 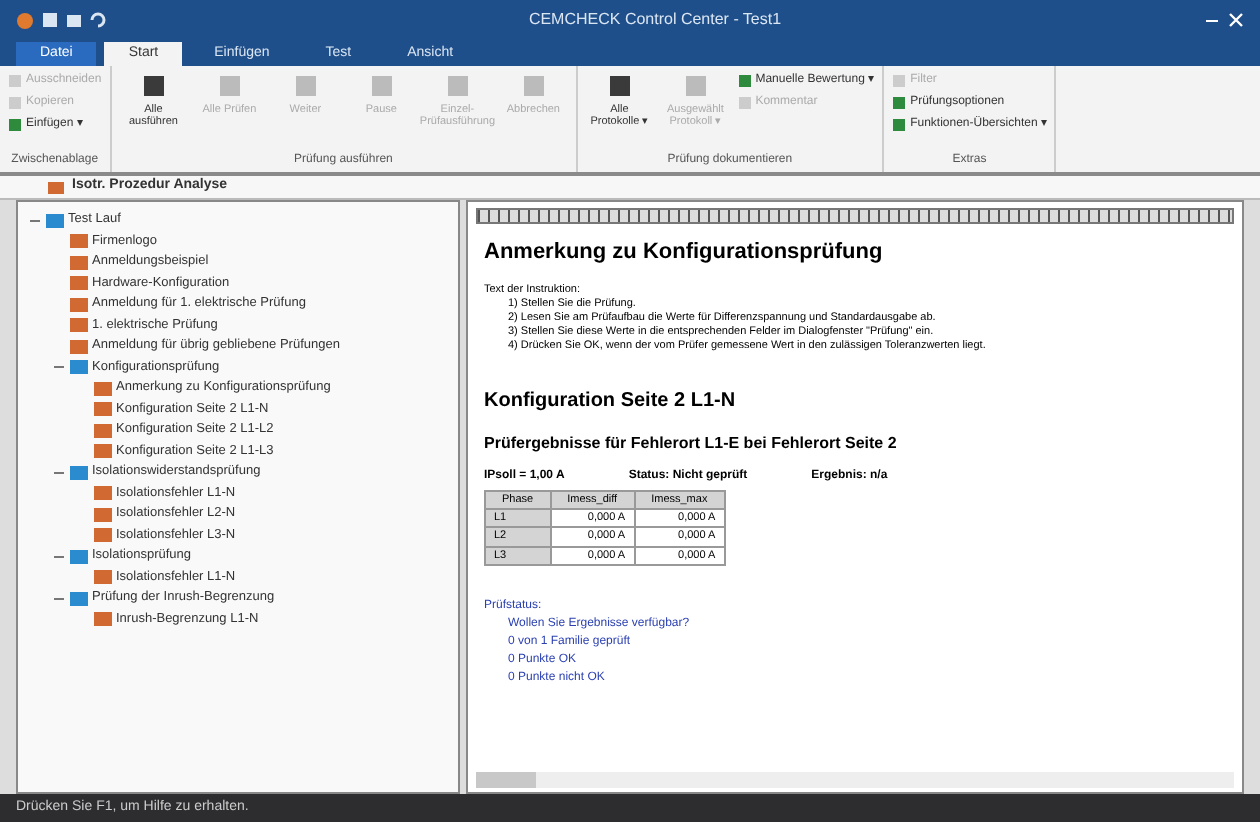 What do you see at coordinates (855, 780) in the screenshot?
I see `horizontal-scrollbar` at bounding box center [855, 780].